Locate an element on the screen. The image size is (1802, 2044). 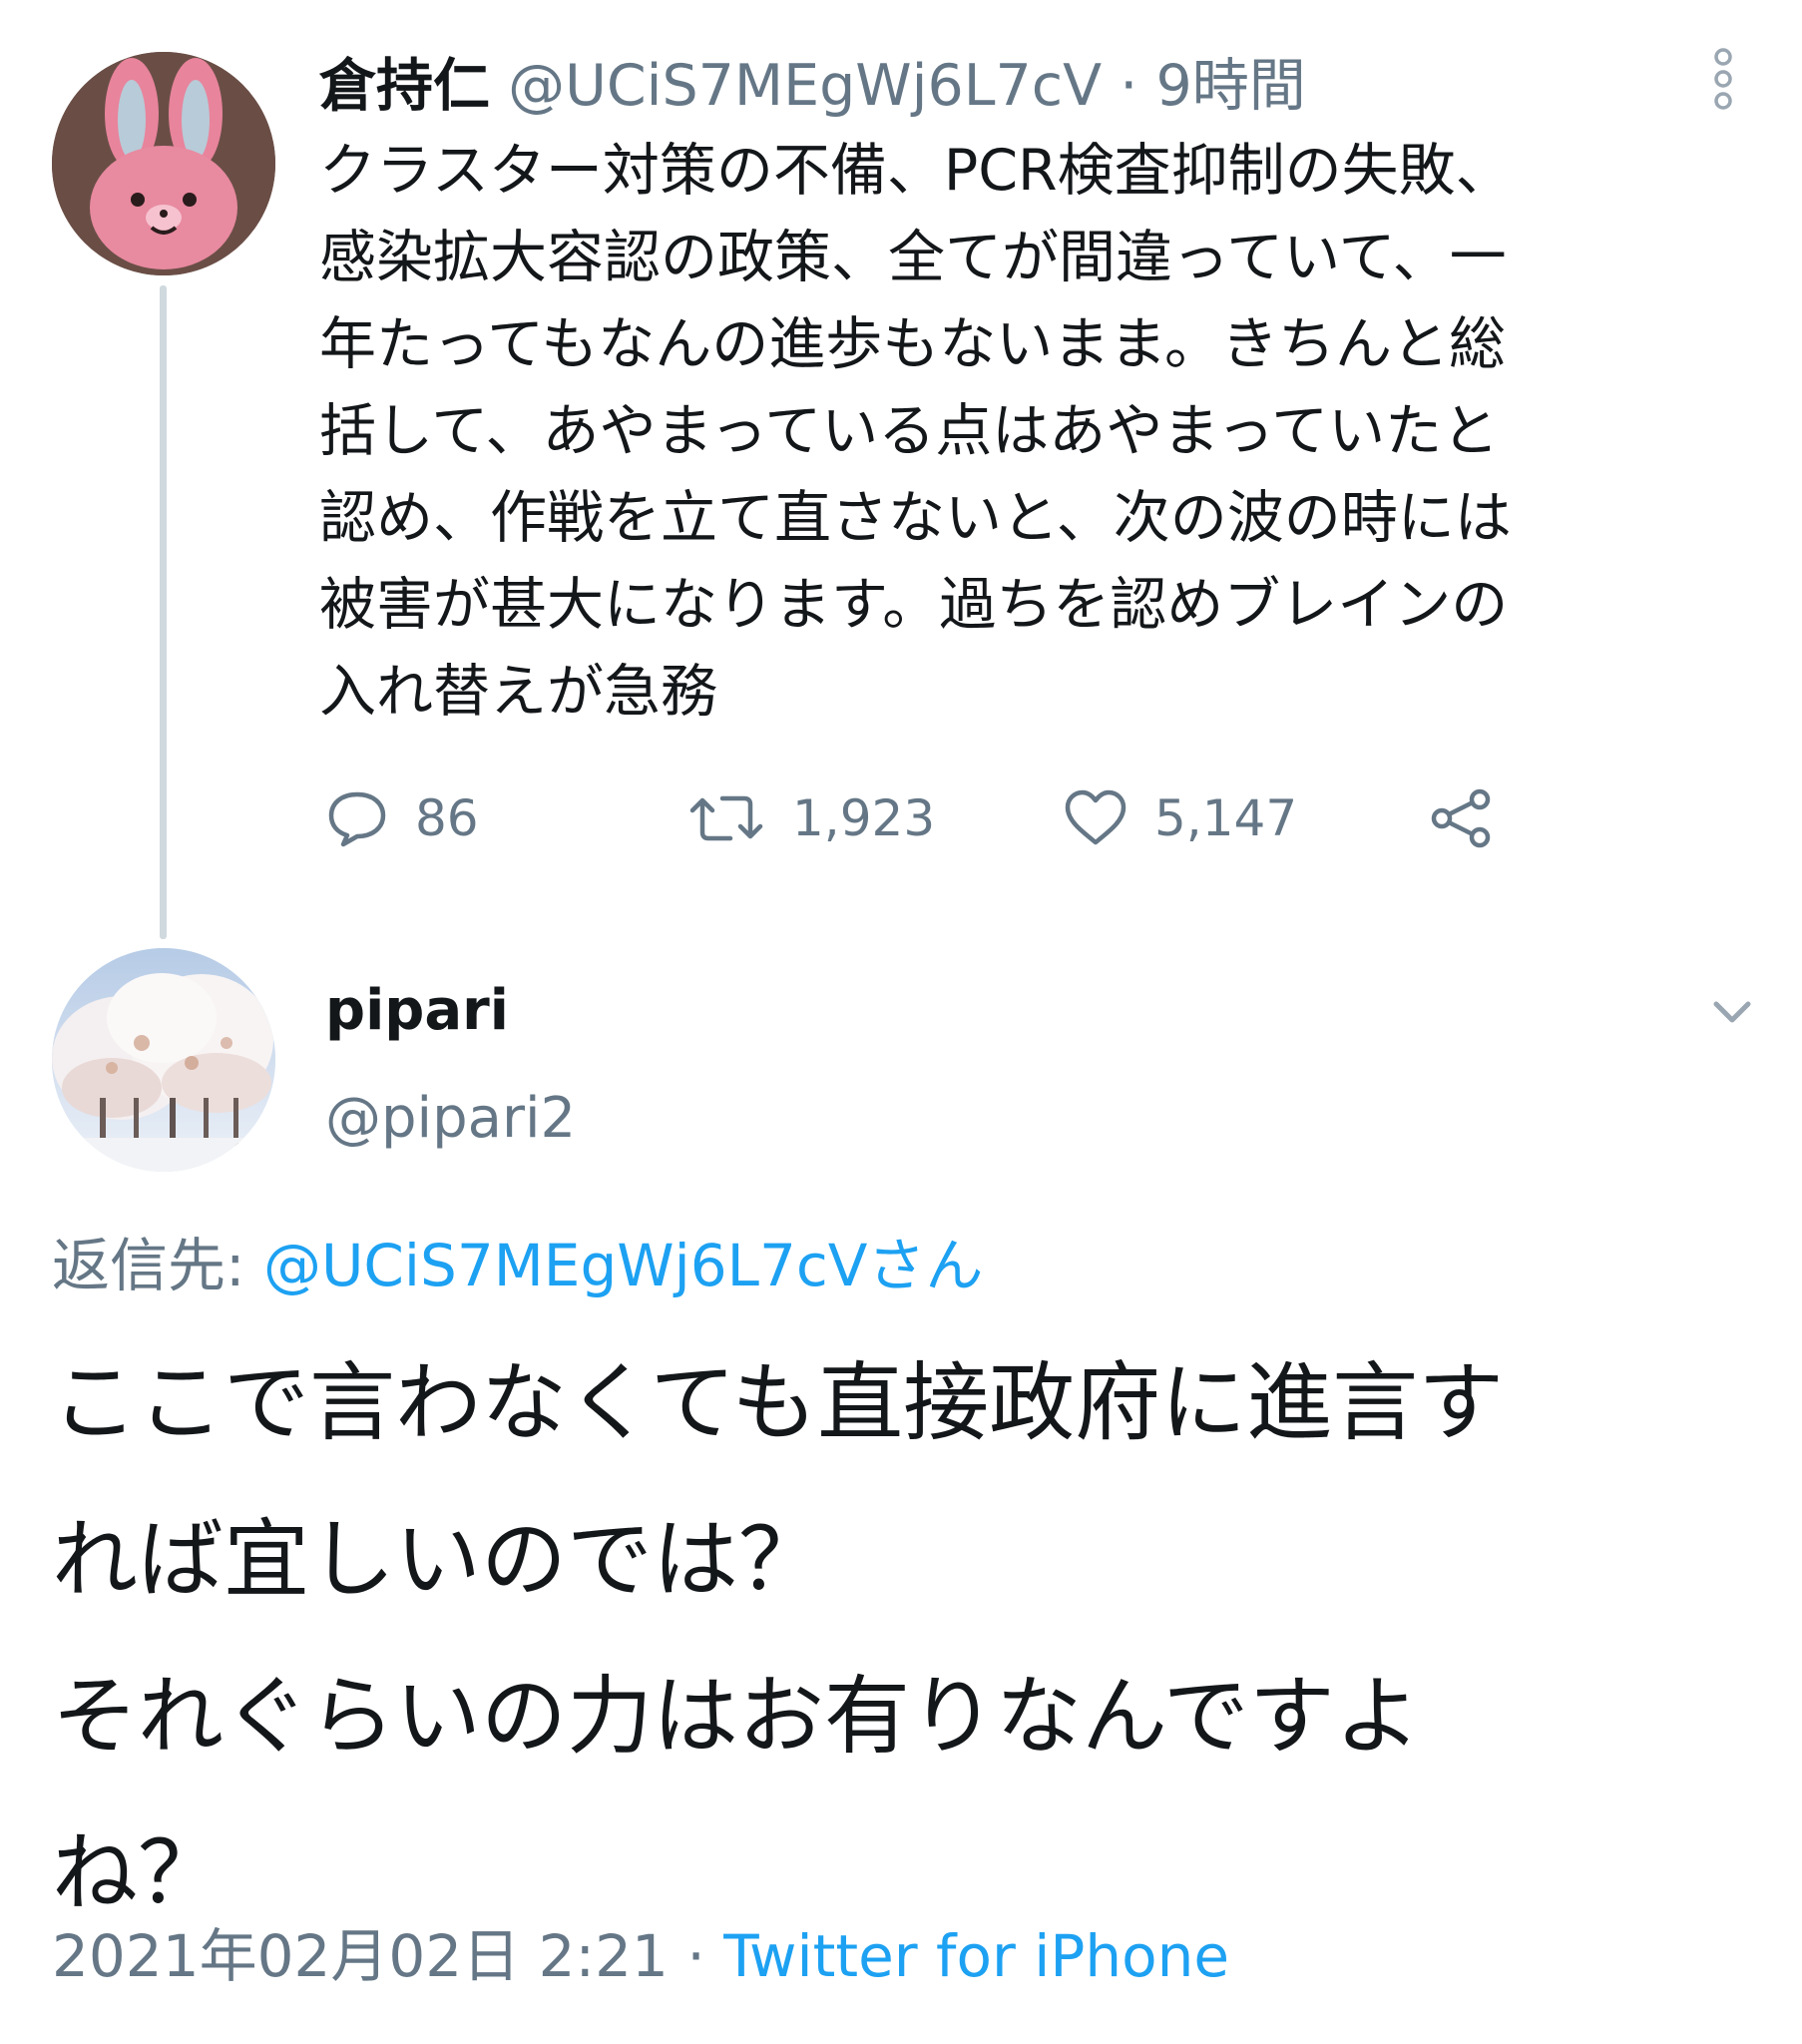
tweet-text-line: 括して、あやまっている点はあやまっていたと is located at coordinates (909, 431).